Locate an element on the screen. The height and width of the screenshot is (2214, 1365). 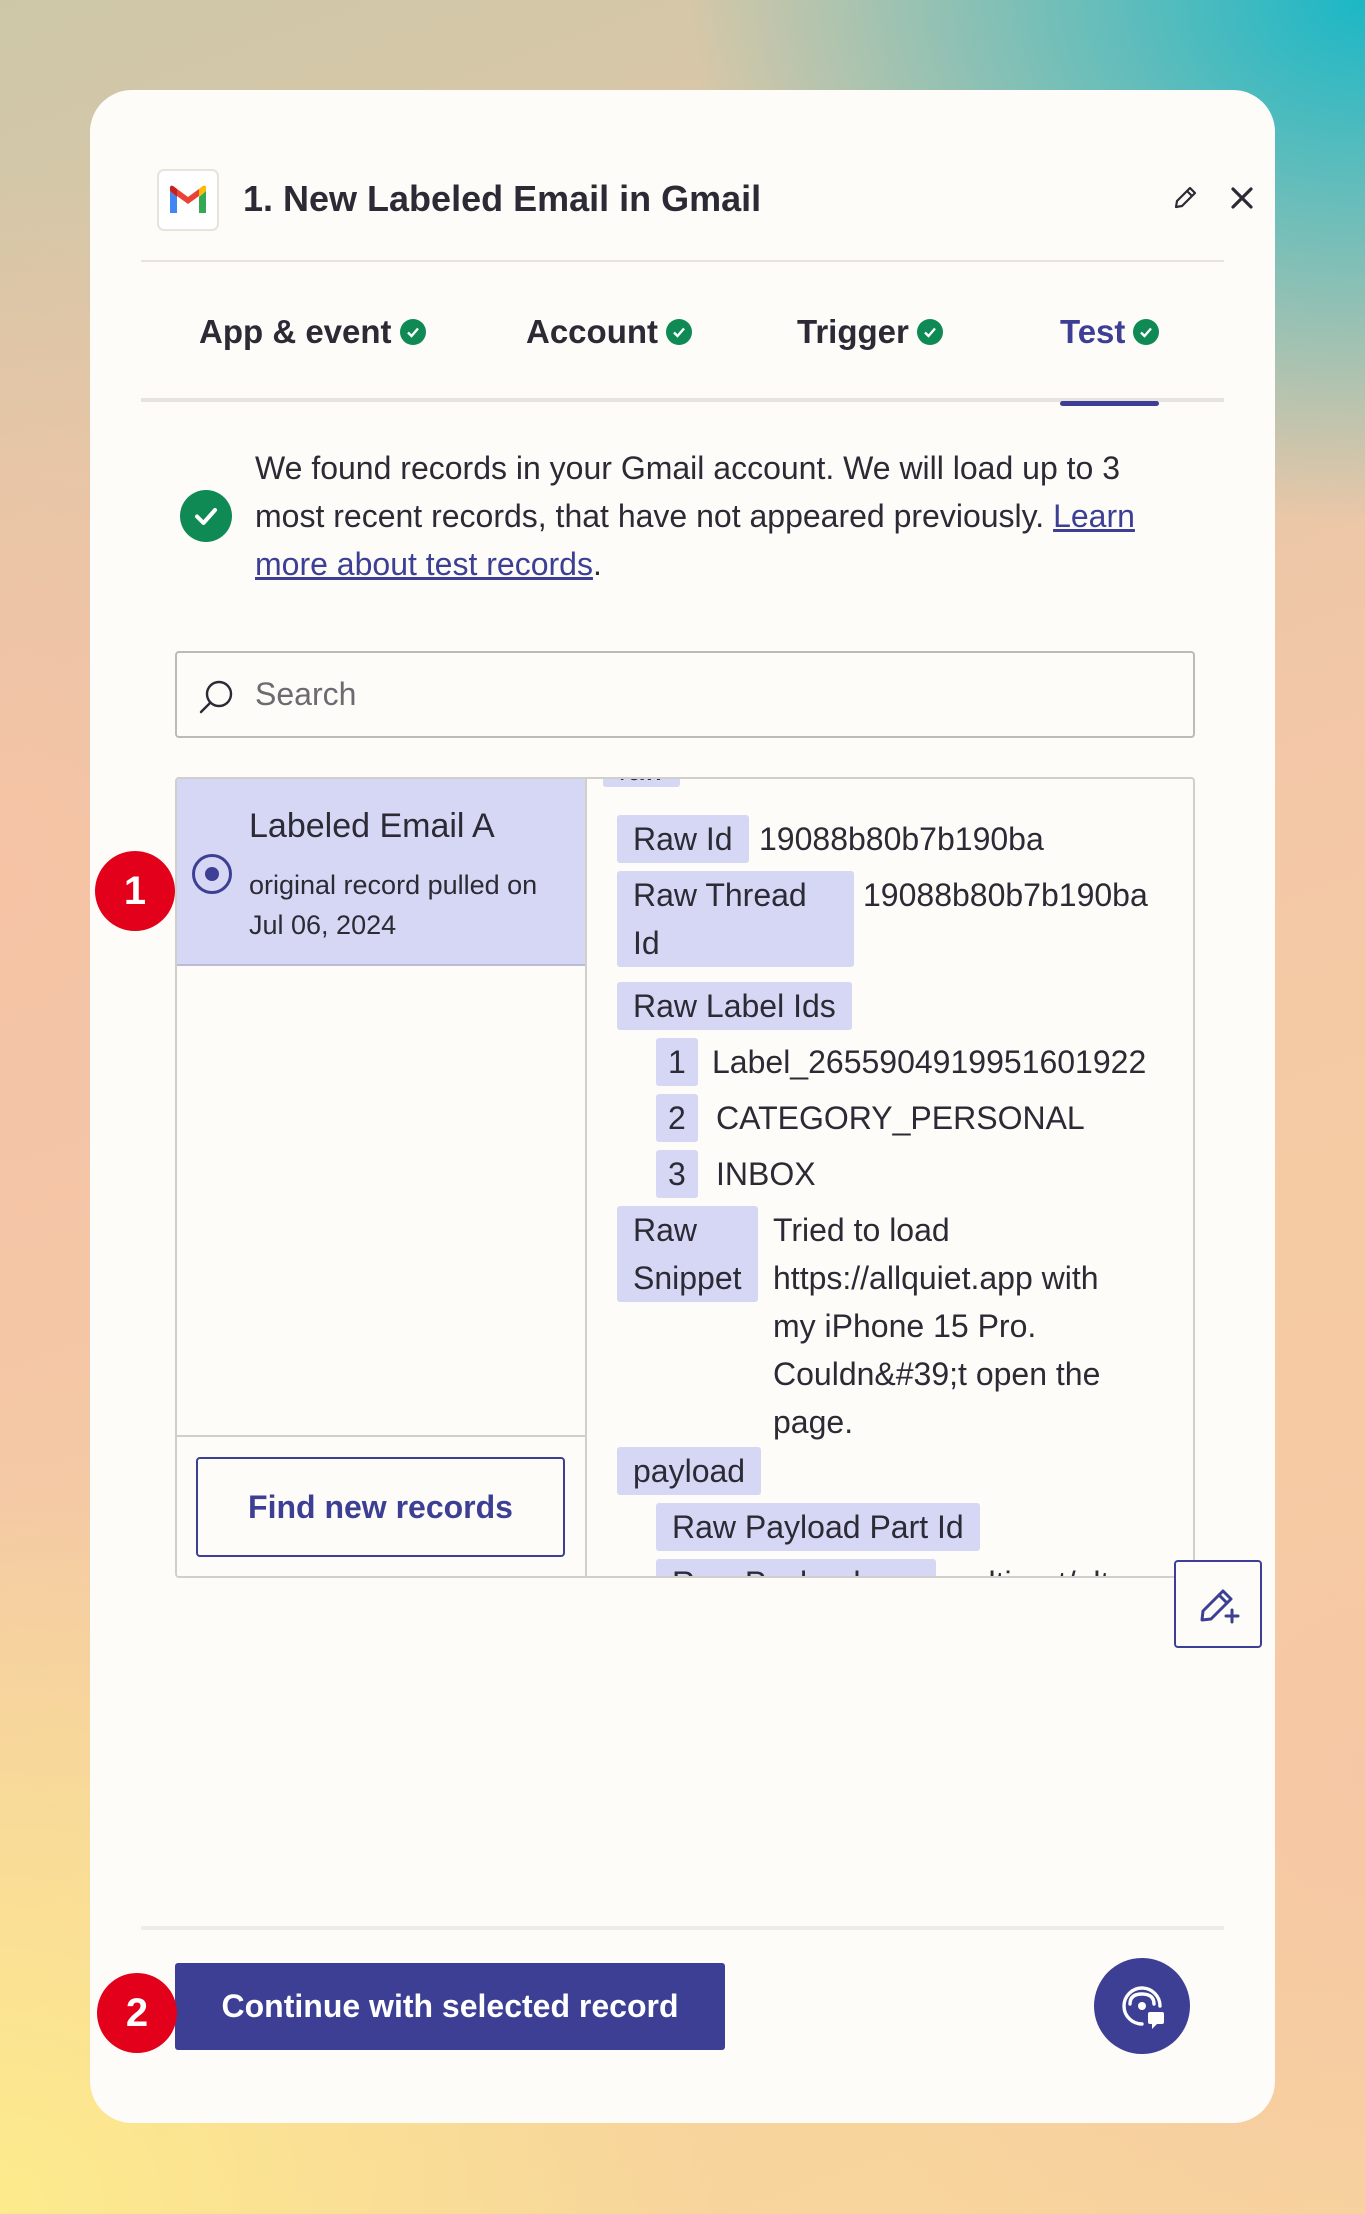
find-new-records-button: Find new records is located at coordinates (380, 1507).